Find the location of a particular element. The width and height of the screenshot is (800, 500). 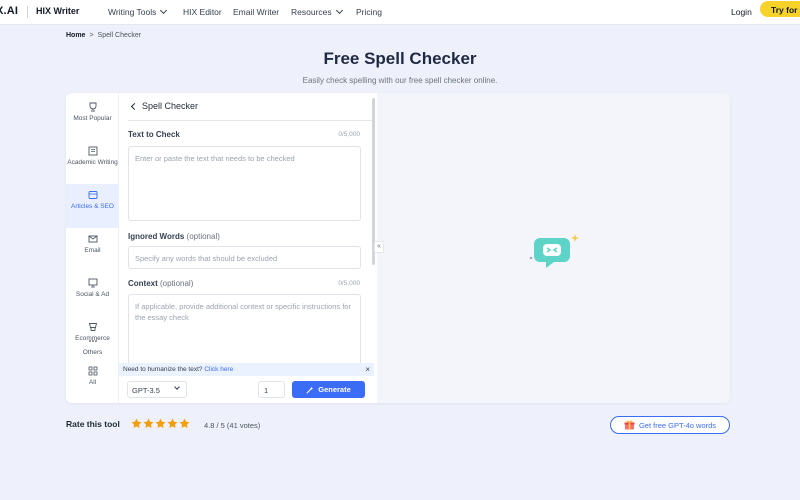

magic-wand-icon is located at coordinates (310, 390).